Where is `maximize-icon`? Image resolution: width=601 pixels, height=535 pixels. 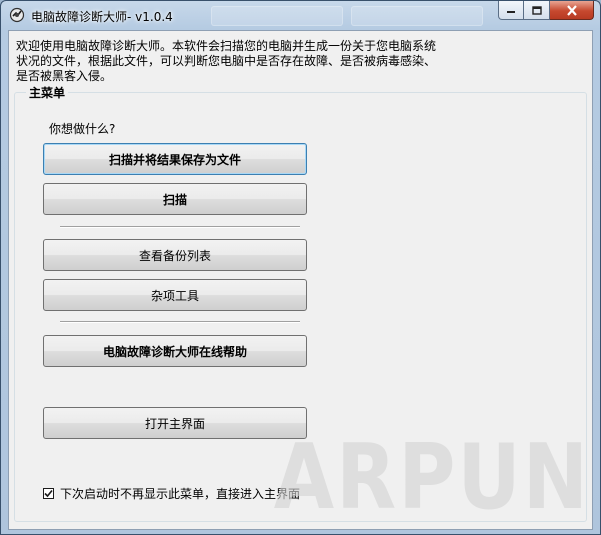 maximize-icon is located at coordinates (536, 10).